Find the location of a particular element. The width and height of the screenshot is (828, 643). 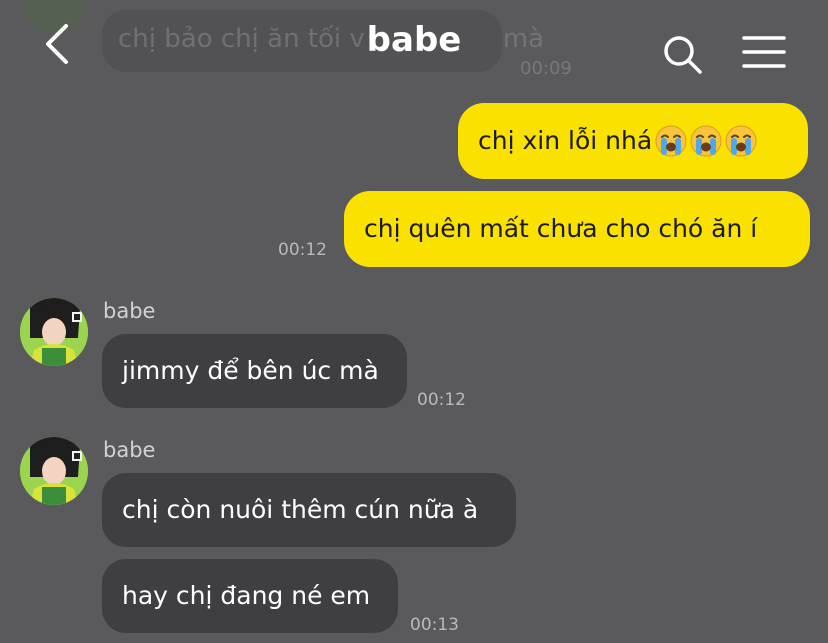

message-bubble-outgoing: chị xin lỗi nhá is located at coordinates (633, 141).